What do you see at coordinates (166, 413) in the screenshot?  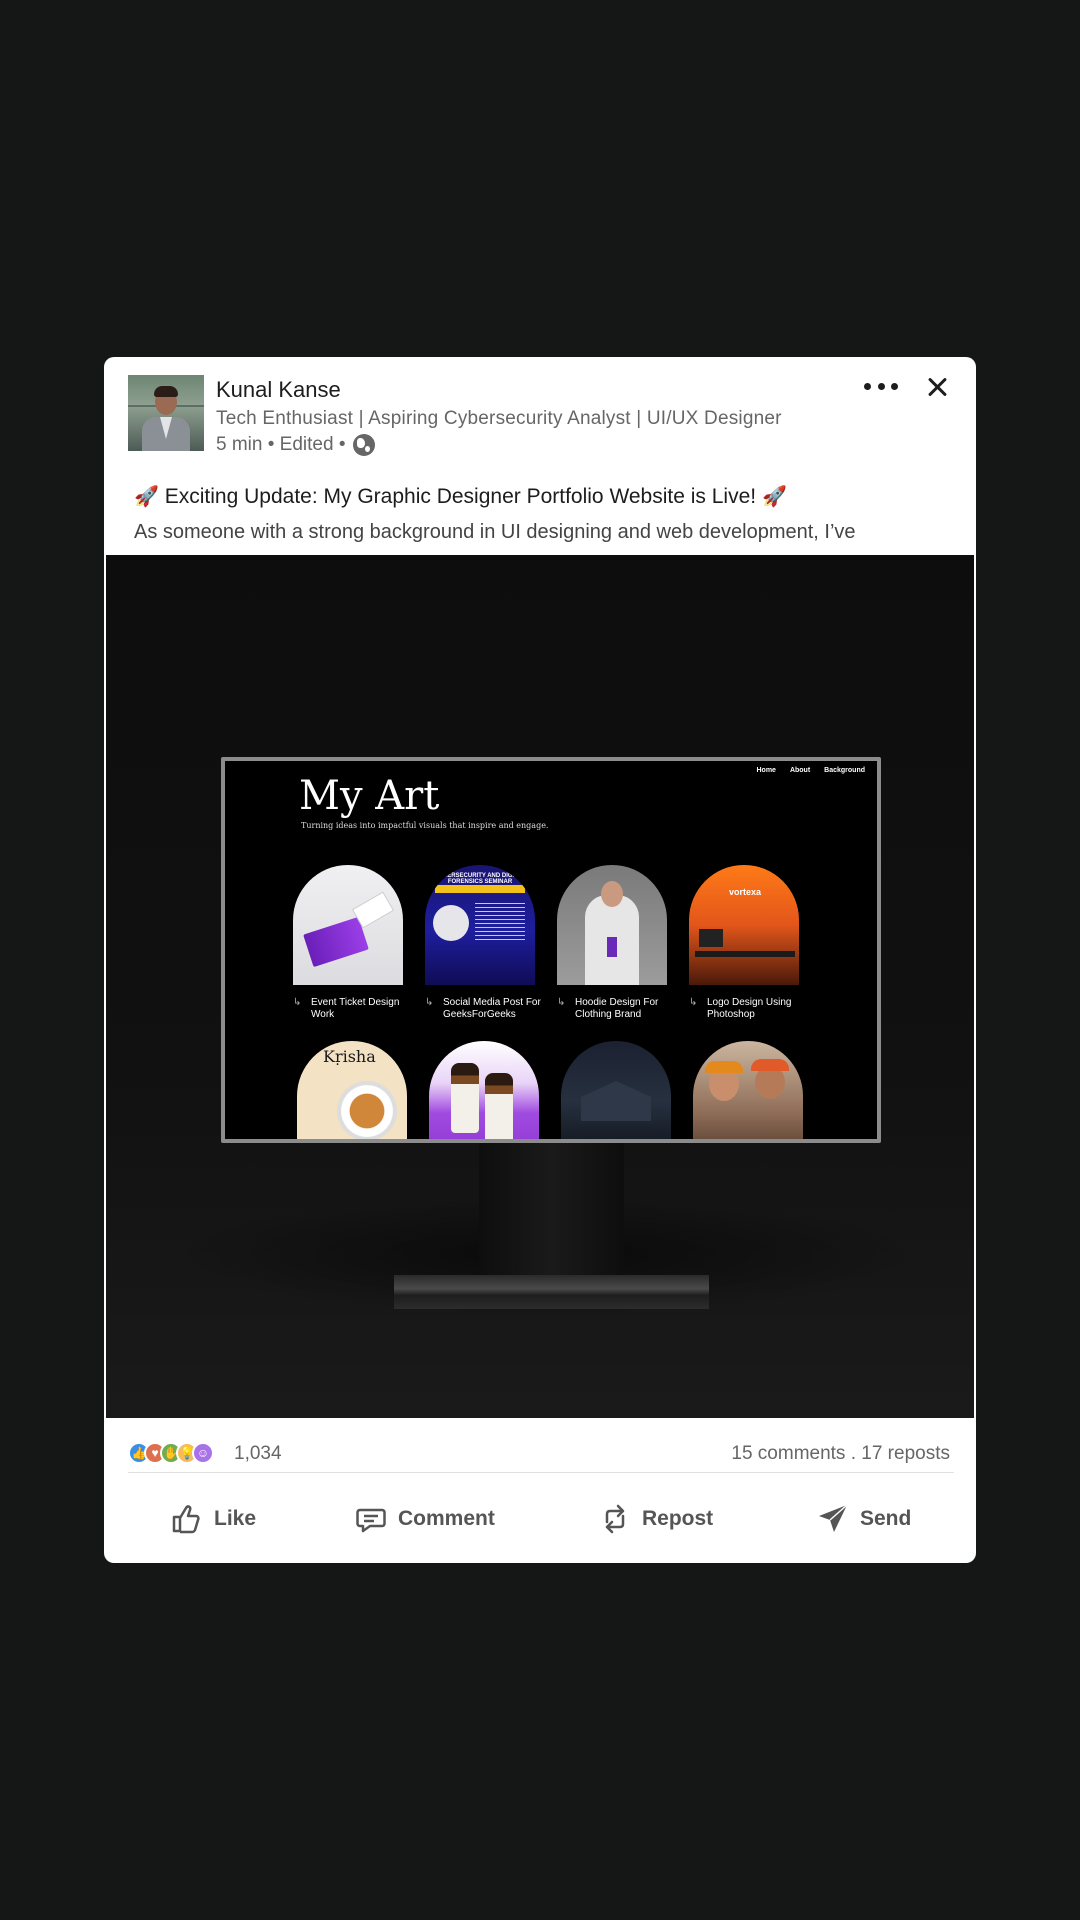 I see `avatar` at bounding box center [166, 413].